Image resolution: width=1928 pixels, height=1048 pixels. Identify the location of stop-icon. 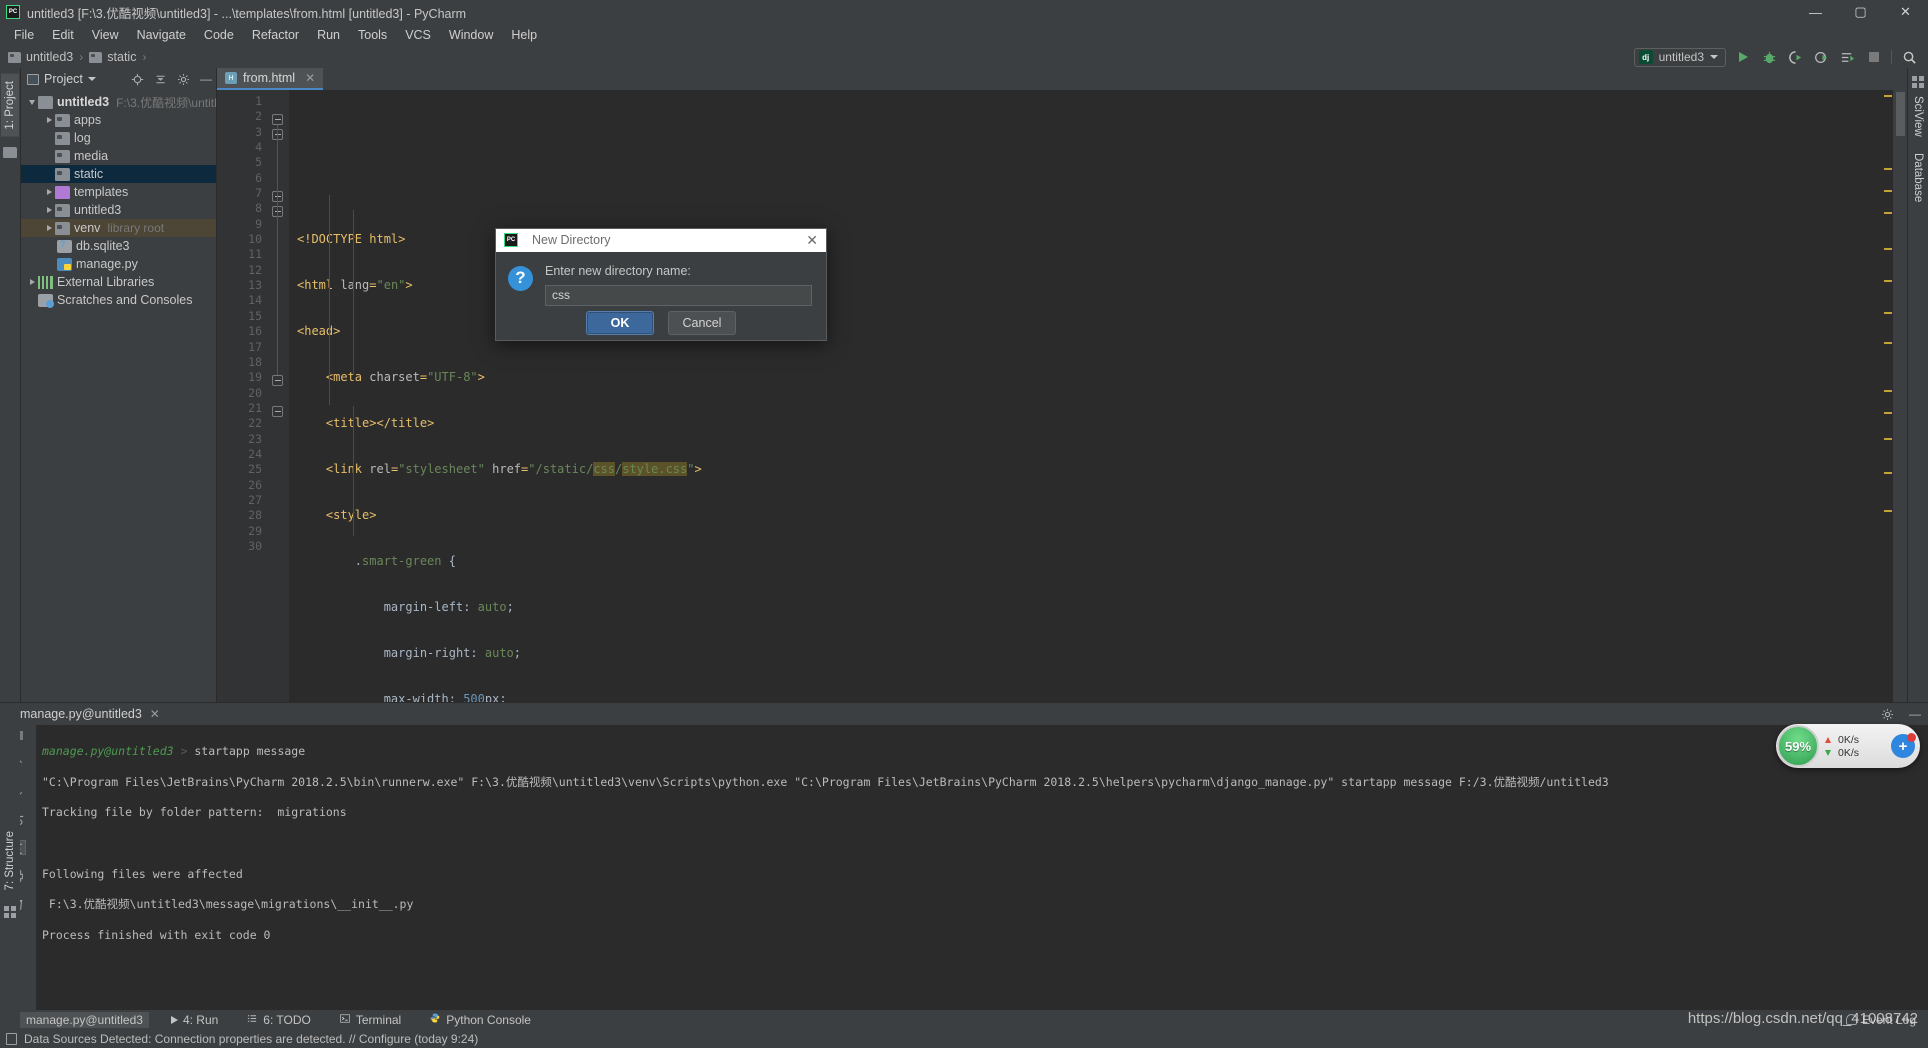
(1873, 57).